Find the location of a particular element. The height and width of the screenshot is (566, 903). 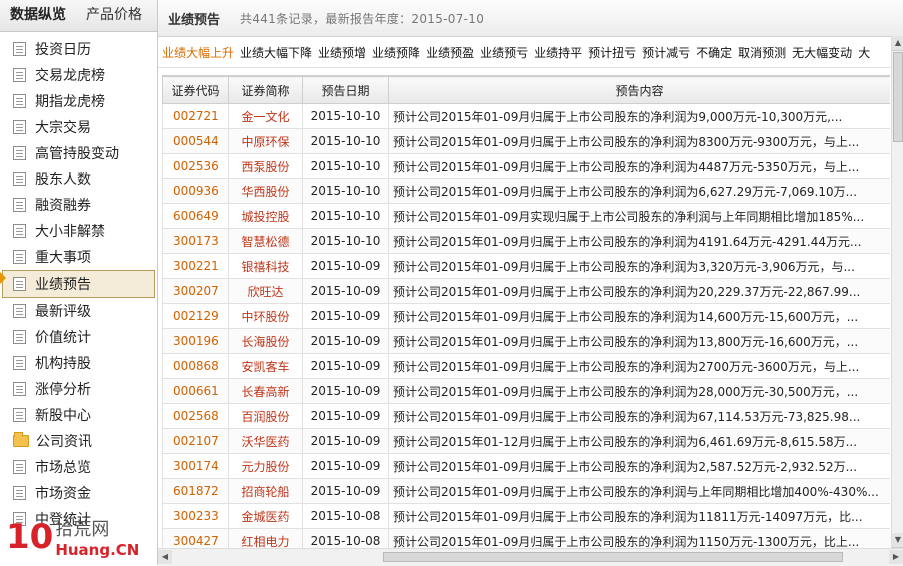

cell-code: 002107 is located at coordinates (195, 441).